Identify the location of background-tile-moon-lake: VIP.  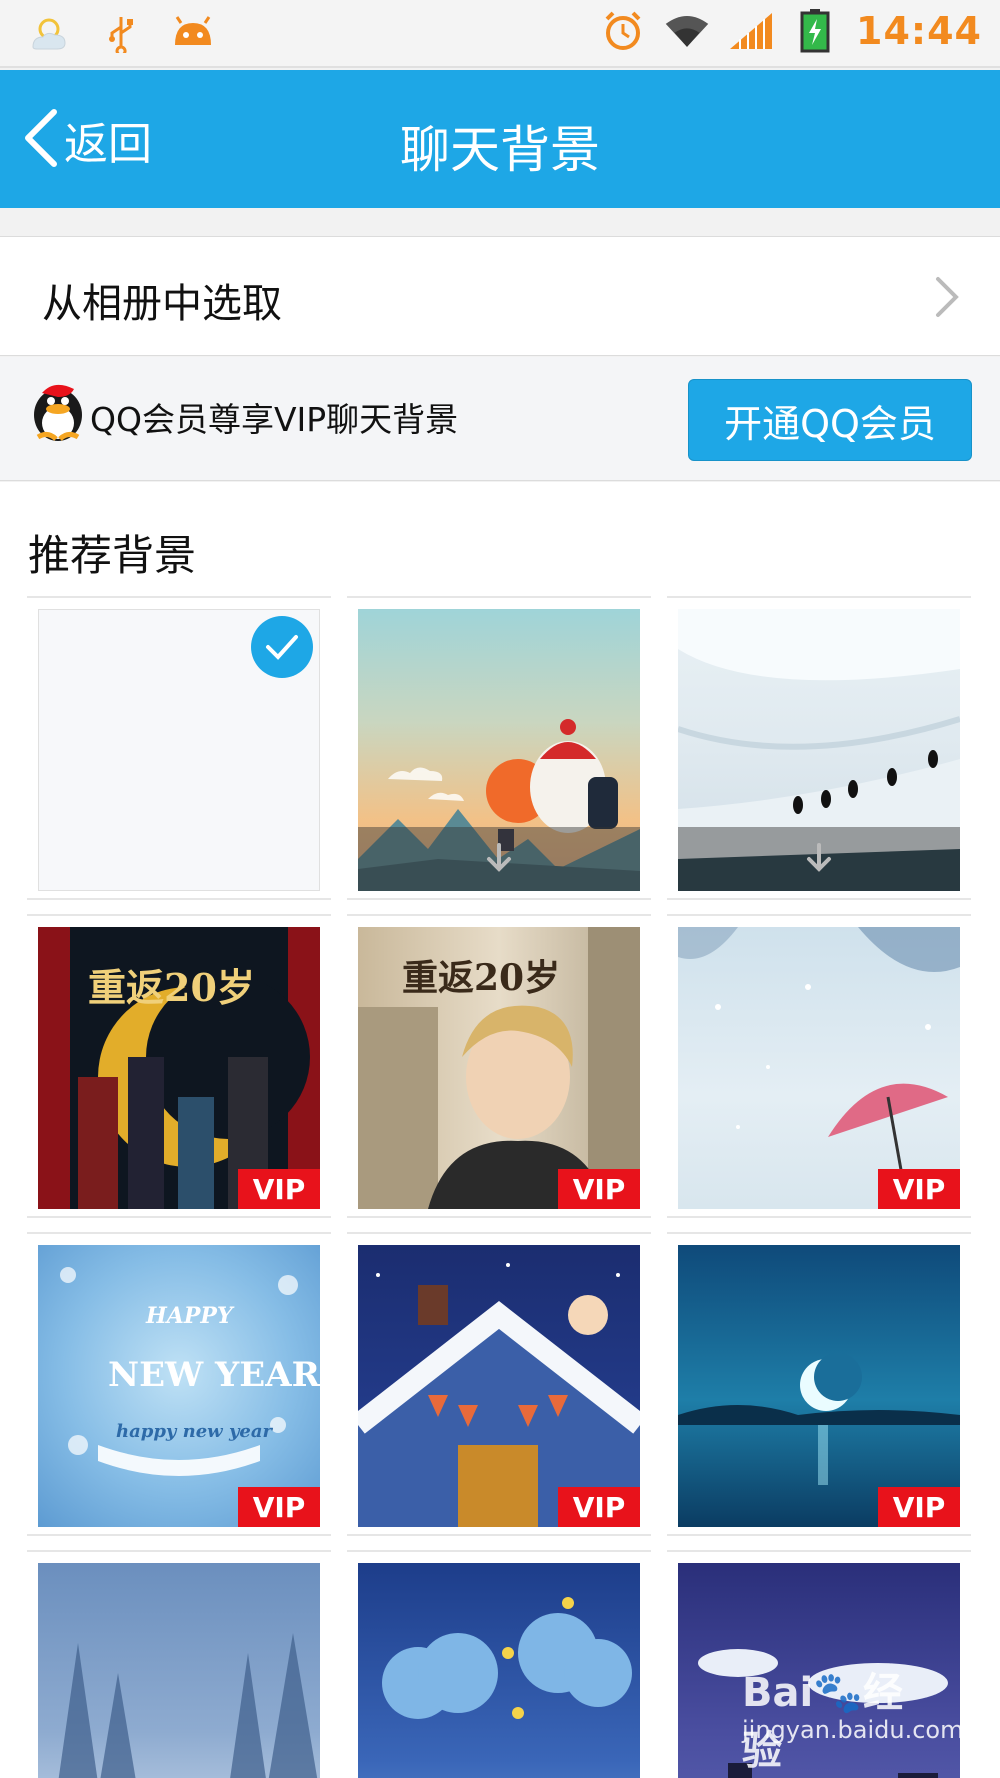
(819, 1384).